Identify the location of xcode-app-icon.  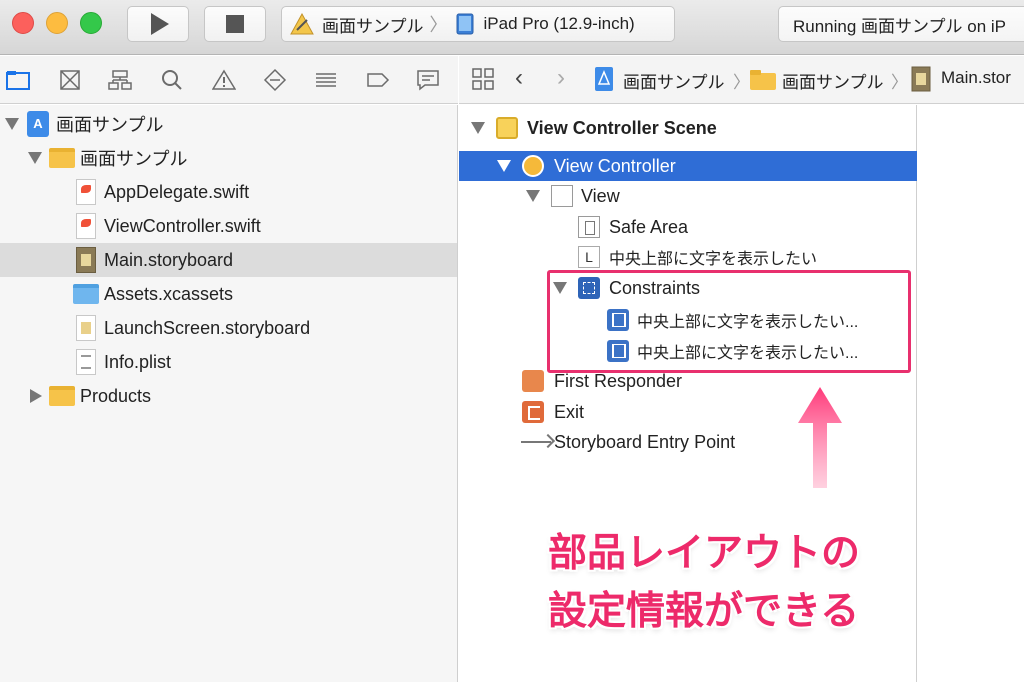
(302, 24).